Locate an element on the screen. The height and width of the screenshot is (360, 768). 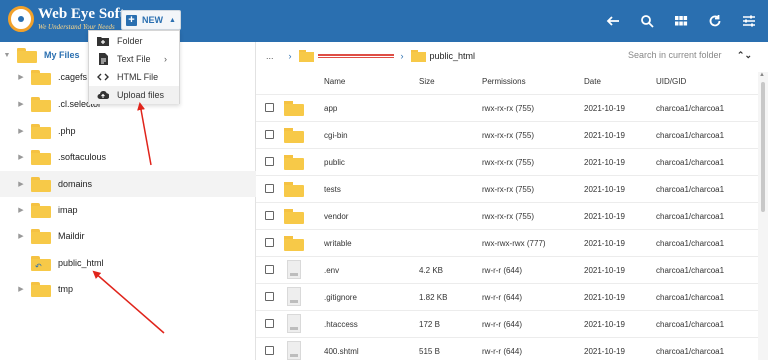
cell-name: .gitignore is located at coordinates (340, 297).